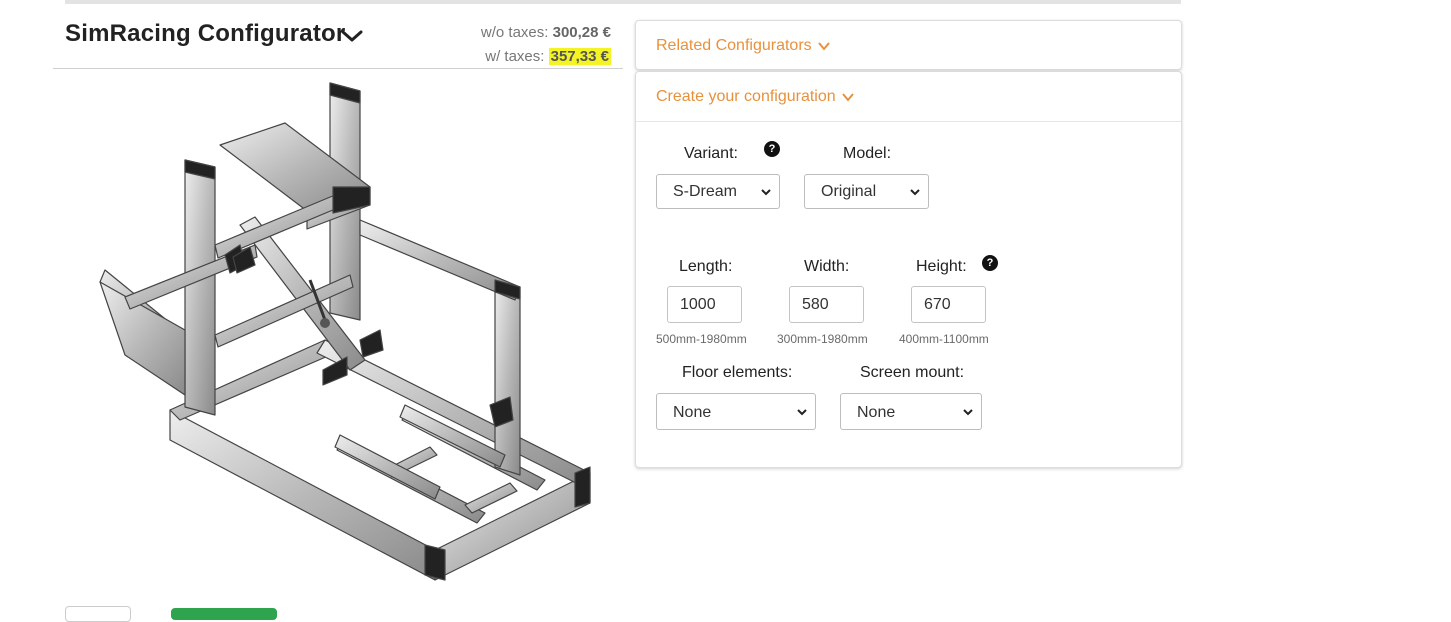 This screenshot has height=622, width=1451. What do you see at coordinates (826, 304) in the screenshot?
I see `width-input: 580` at bounding box center [826, 304].